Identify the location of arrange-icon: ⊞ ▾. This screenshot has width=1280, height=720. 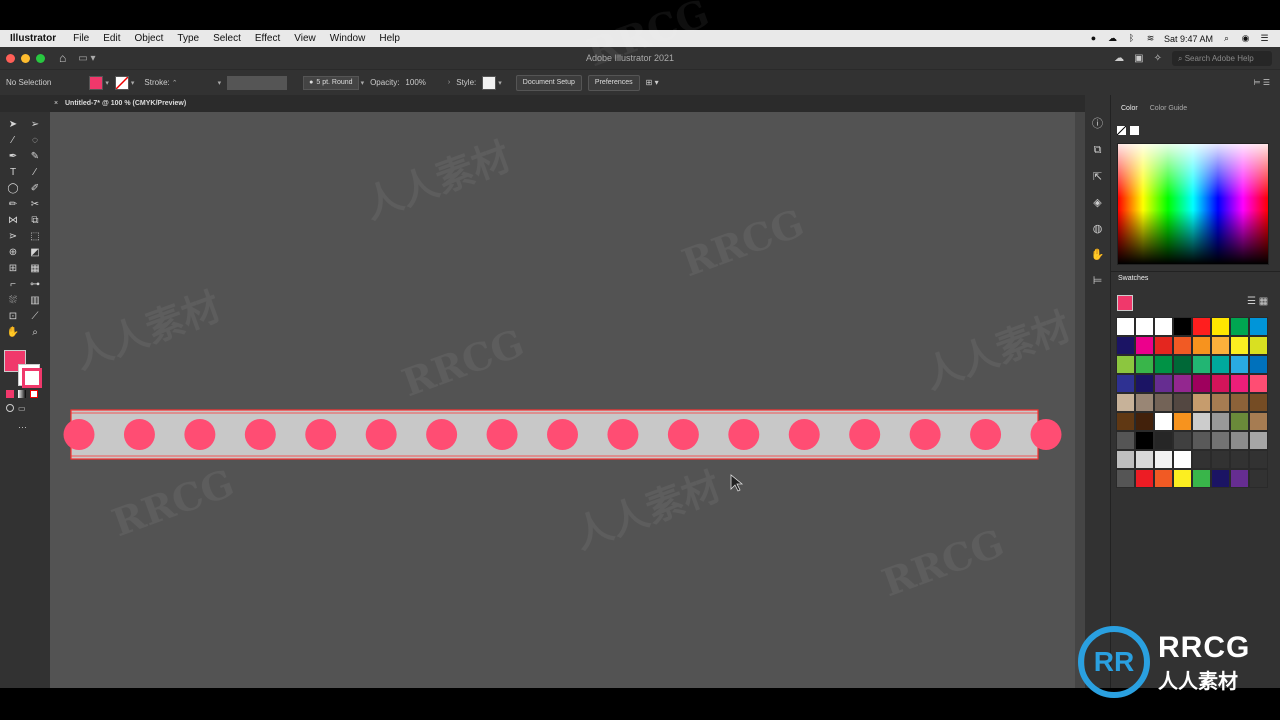
(652, 82).